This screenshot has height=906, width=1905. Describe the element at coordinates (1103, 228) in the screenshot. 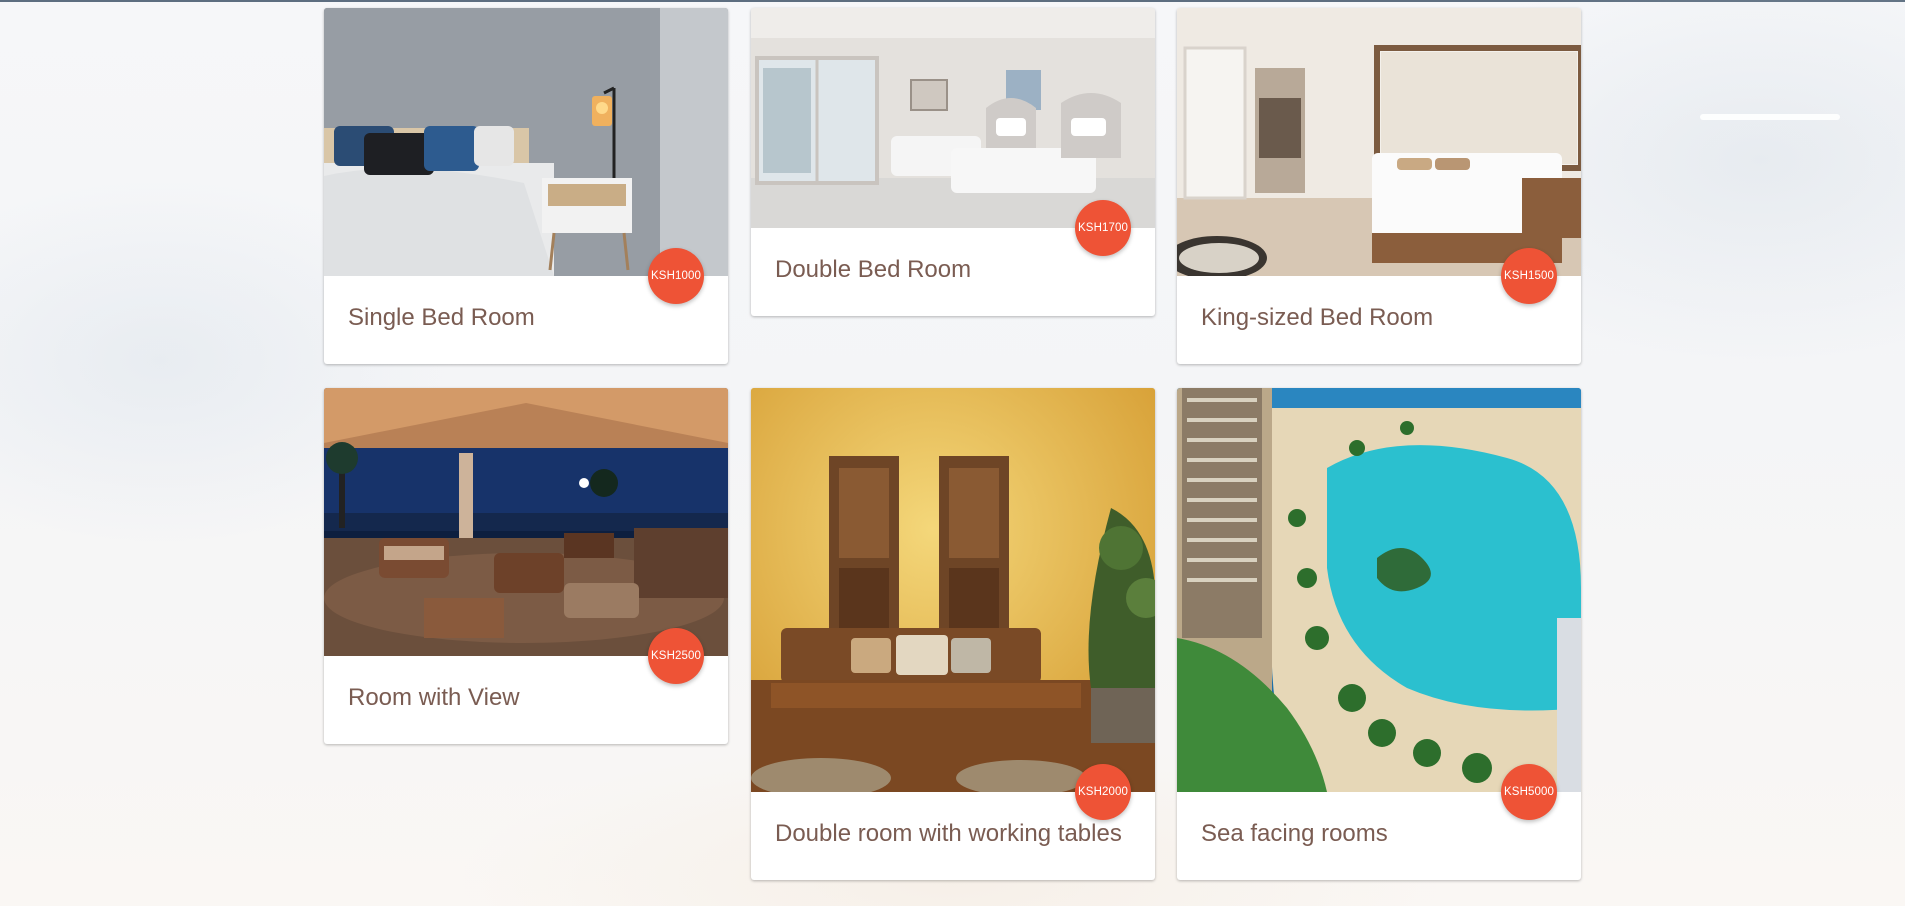

I see `price-badge-double-bed: KSH1700` at that location.